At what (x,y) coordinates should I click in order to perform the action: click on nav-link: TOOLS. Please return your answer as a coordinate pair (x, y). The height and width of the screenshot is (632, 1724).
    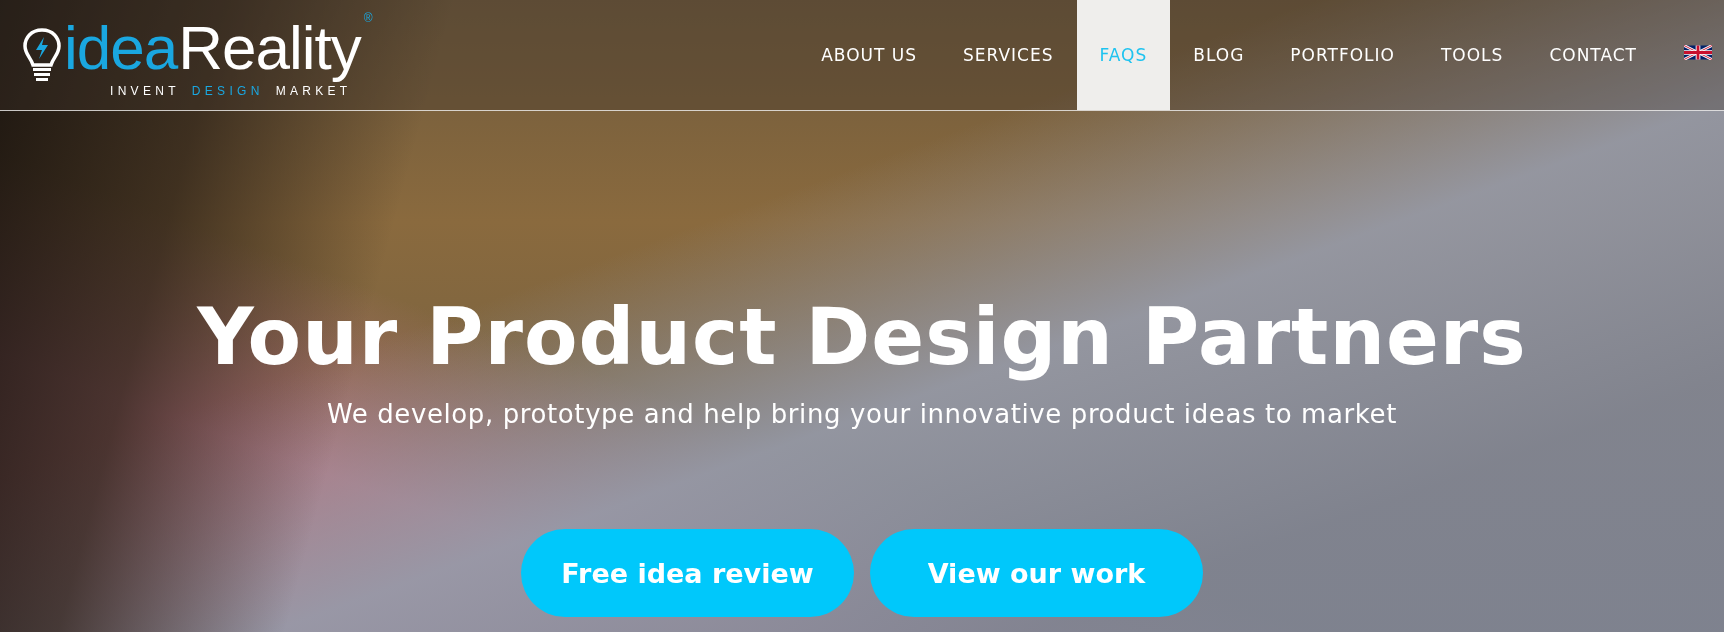
    Looking at the image, I should click on (1472, 55).